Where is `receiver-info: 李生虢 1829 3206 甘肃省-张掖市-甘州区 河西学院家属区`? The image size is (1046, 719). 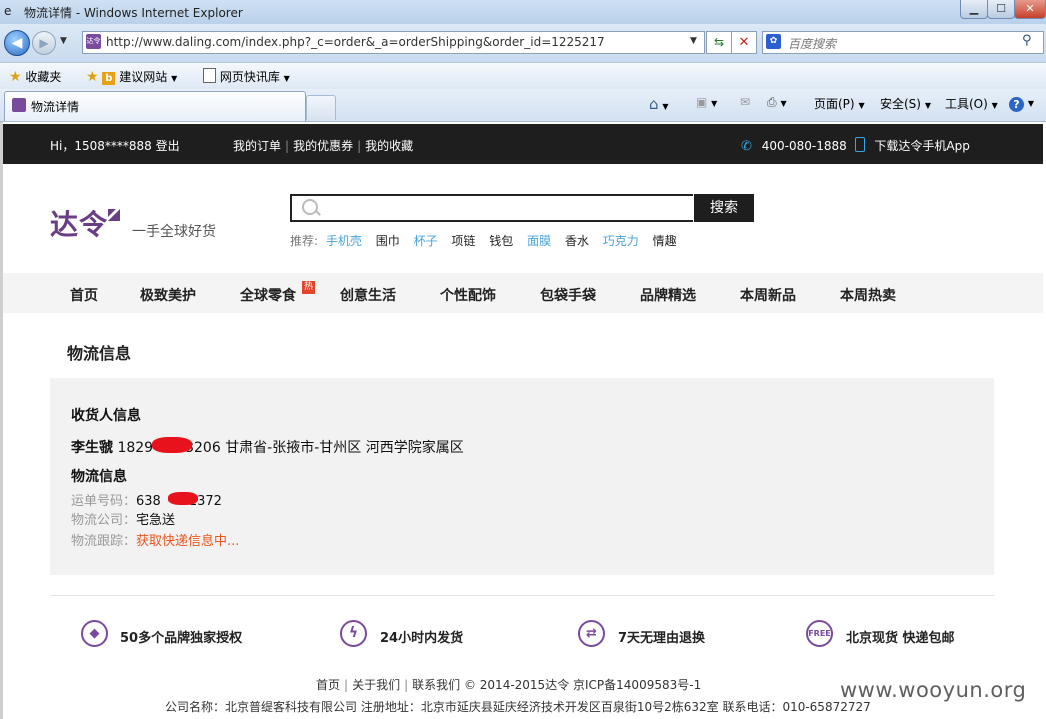
receiver-info: 李生虢 1829 3206 甘肃省-张掖市-甘州区 河西学院家属区 is located at coordinates (267, 447).